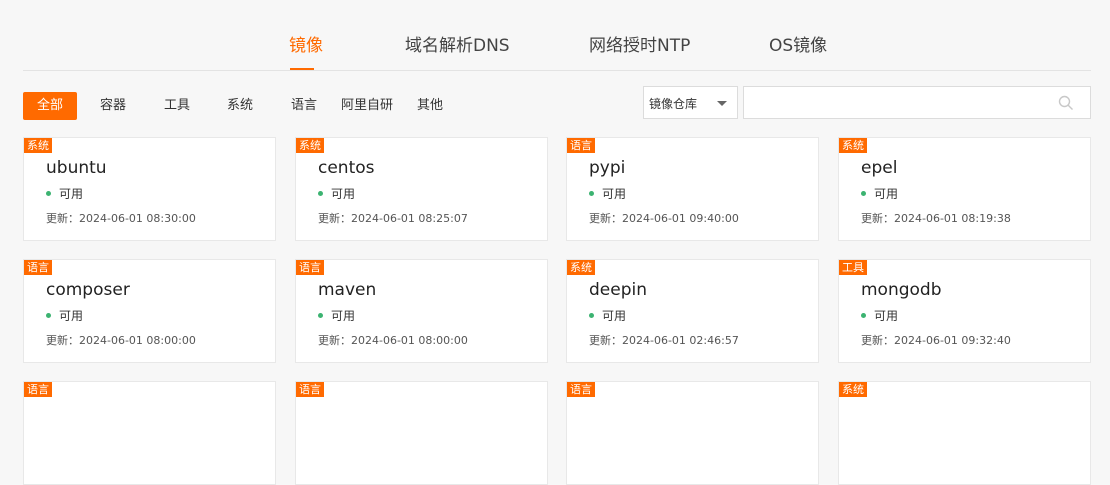 The height and width of the screenshot is (485, 1110). I want to click on mirror-updated-time: 更新：2024-06-01 02:46:57, so click(664, 340).